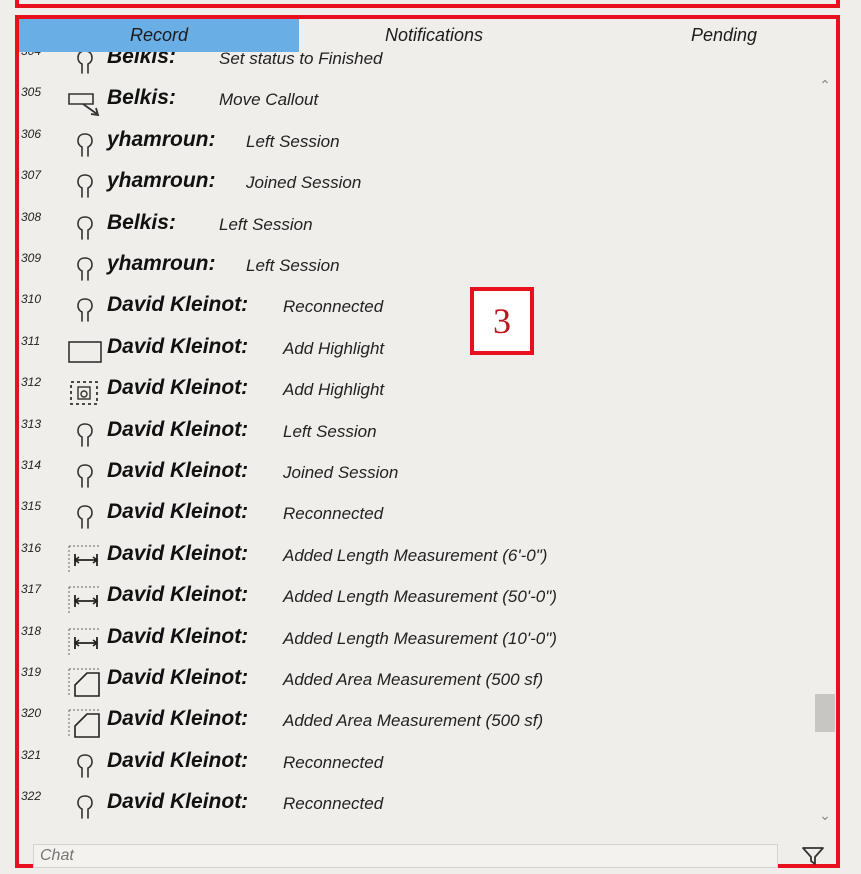 The height and width of the screenshot is (874, 861). I want to click on record-number: 305, so click(31, 92).